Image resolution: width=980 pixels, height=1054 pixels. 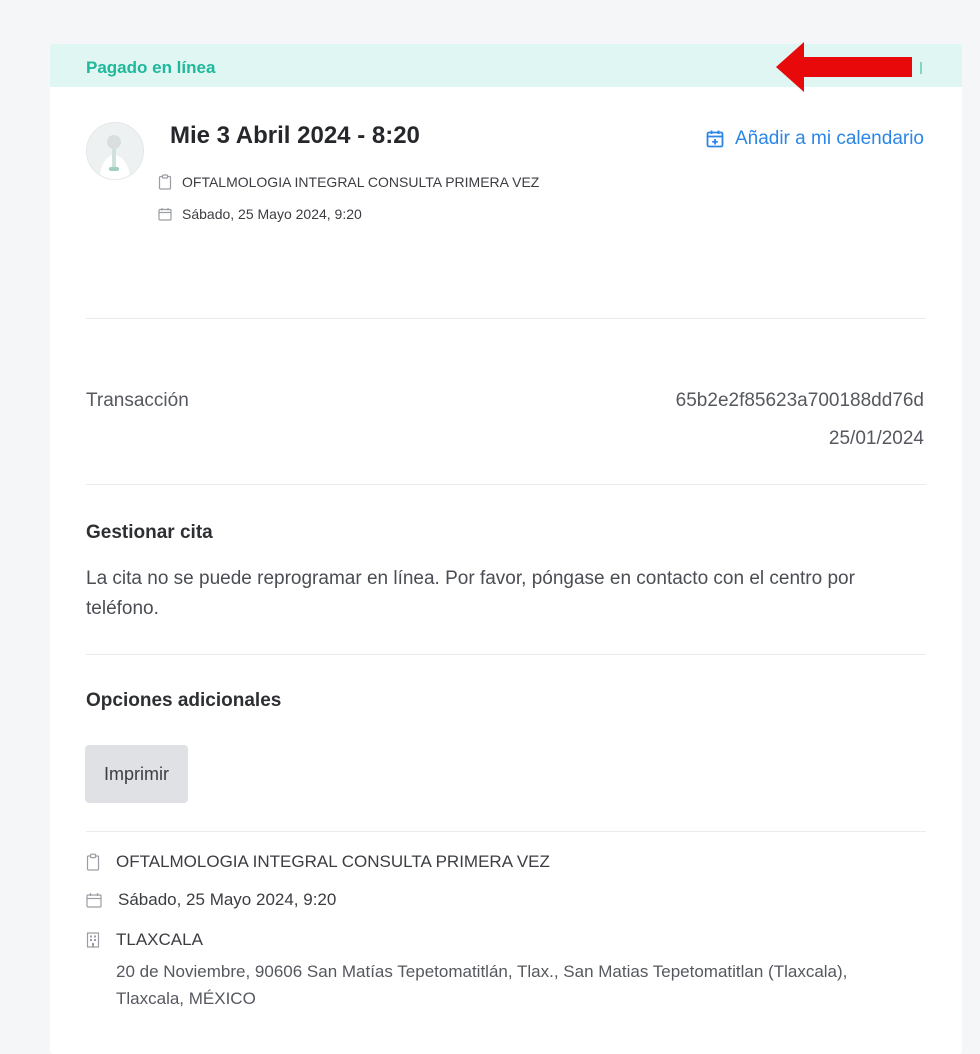 I want to click on detail-center-row: TLAXCALA, so click(x=144, y=940).